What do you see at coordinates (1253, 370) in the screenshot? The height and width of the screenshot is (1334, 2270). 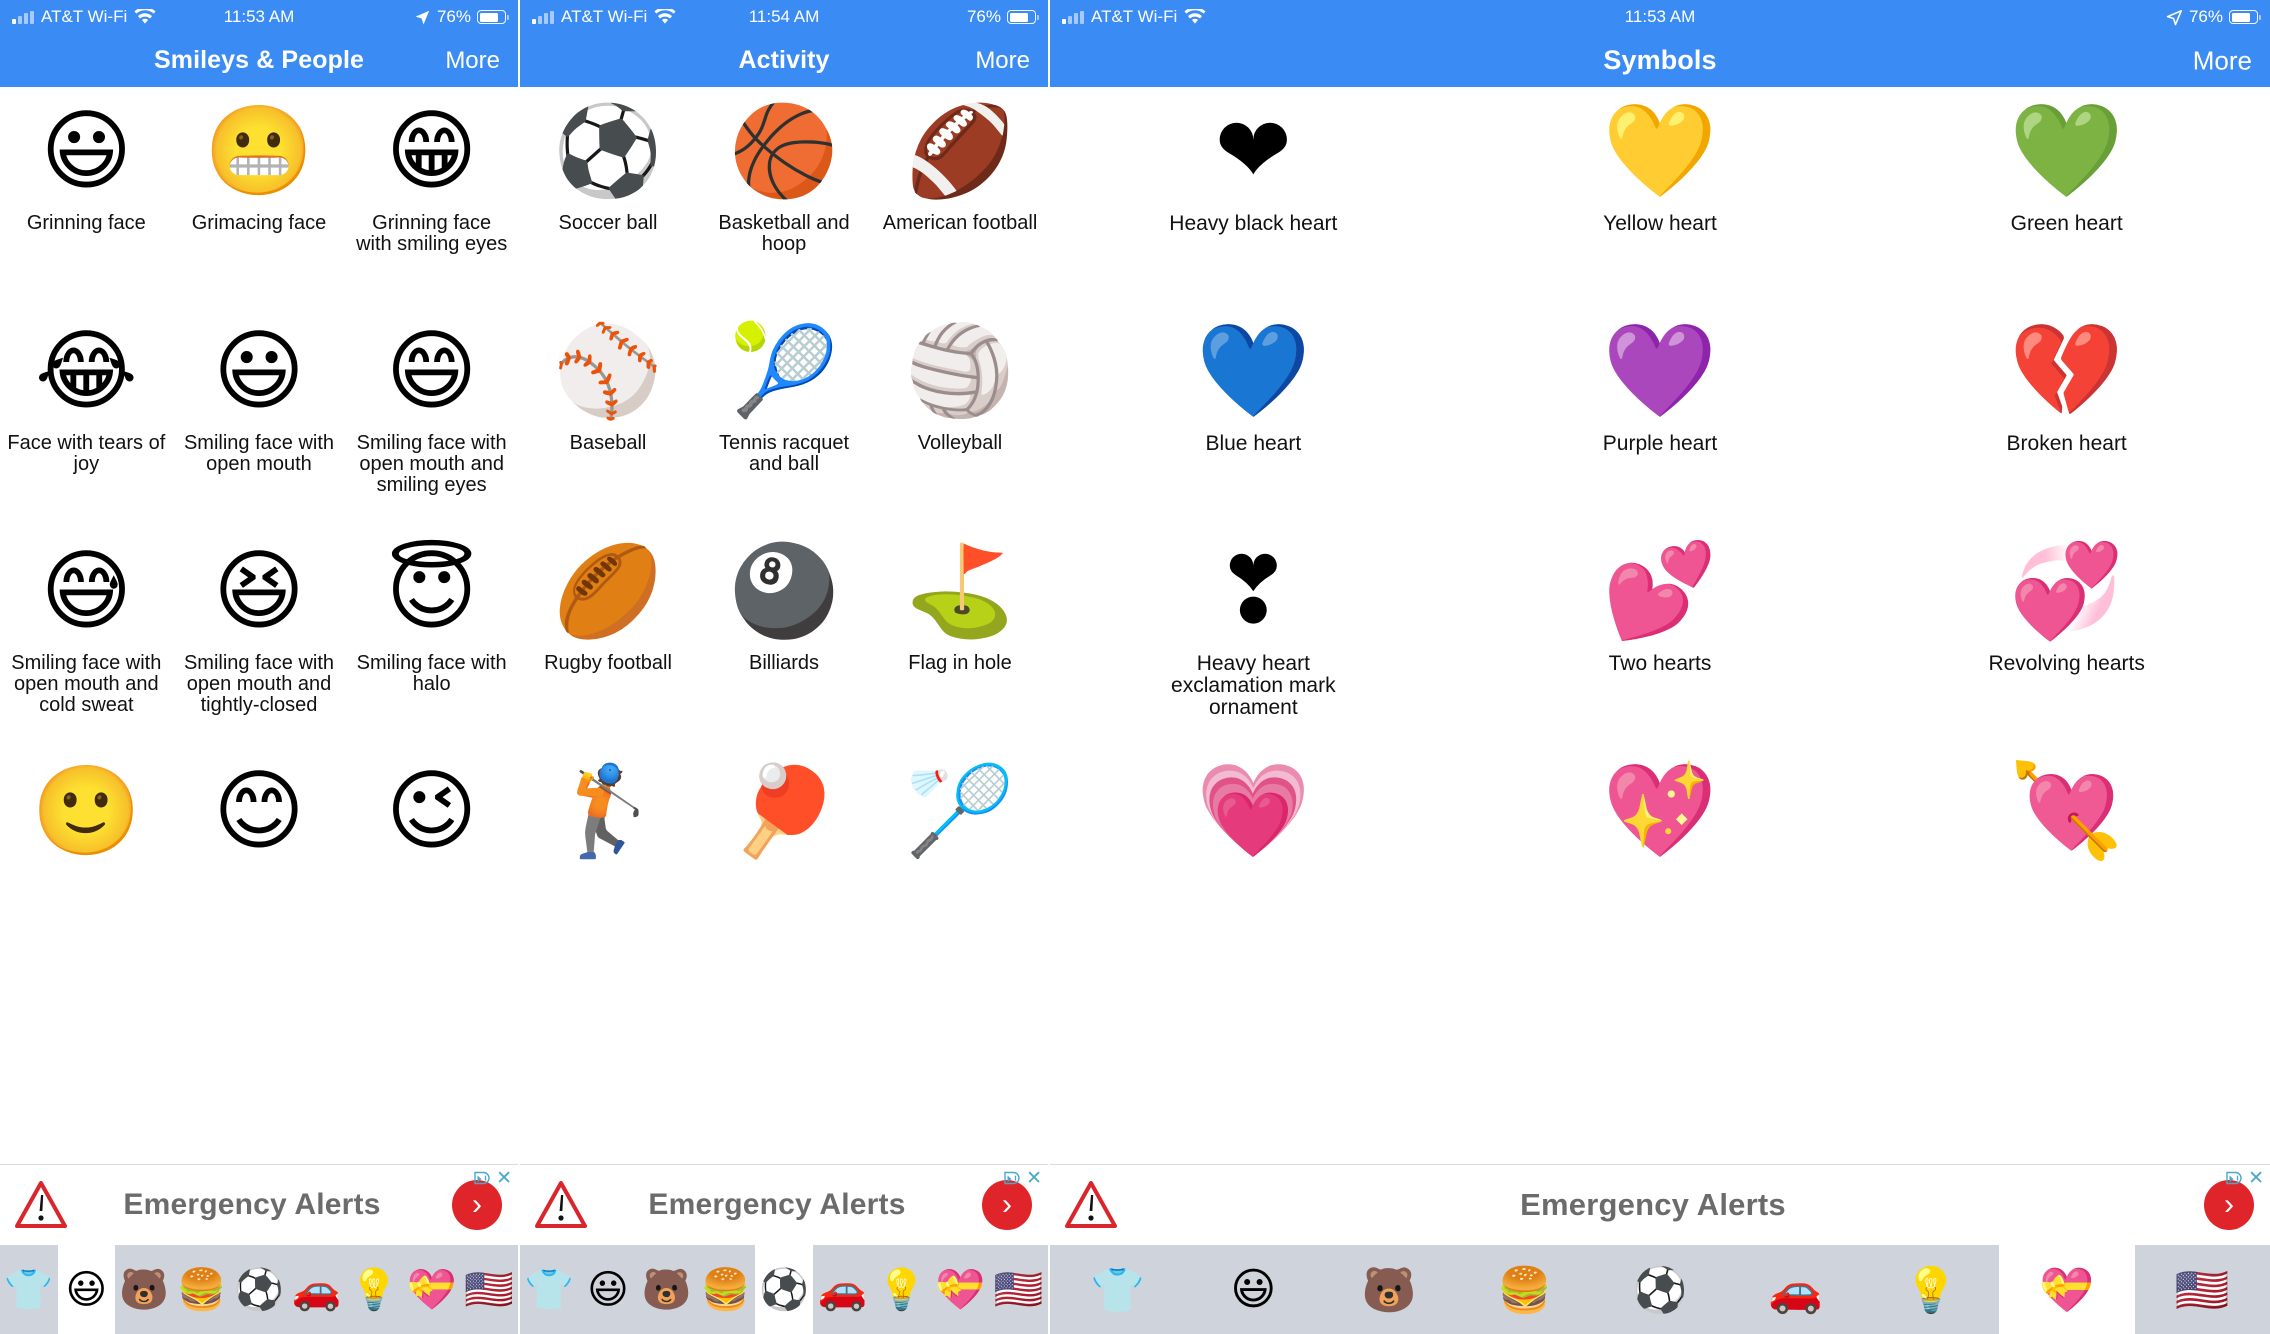 I see `emoji-glyph-blue-heart: 💙` at bounding box center [1253, 370].